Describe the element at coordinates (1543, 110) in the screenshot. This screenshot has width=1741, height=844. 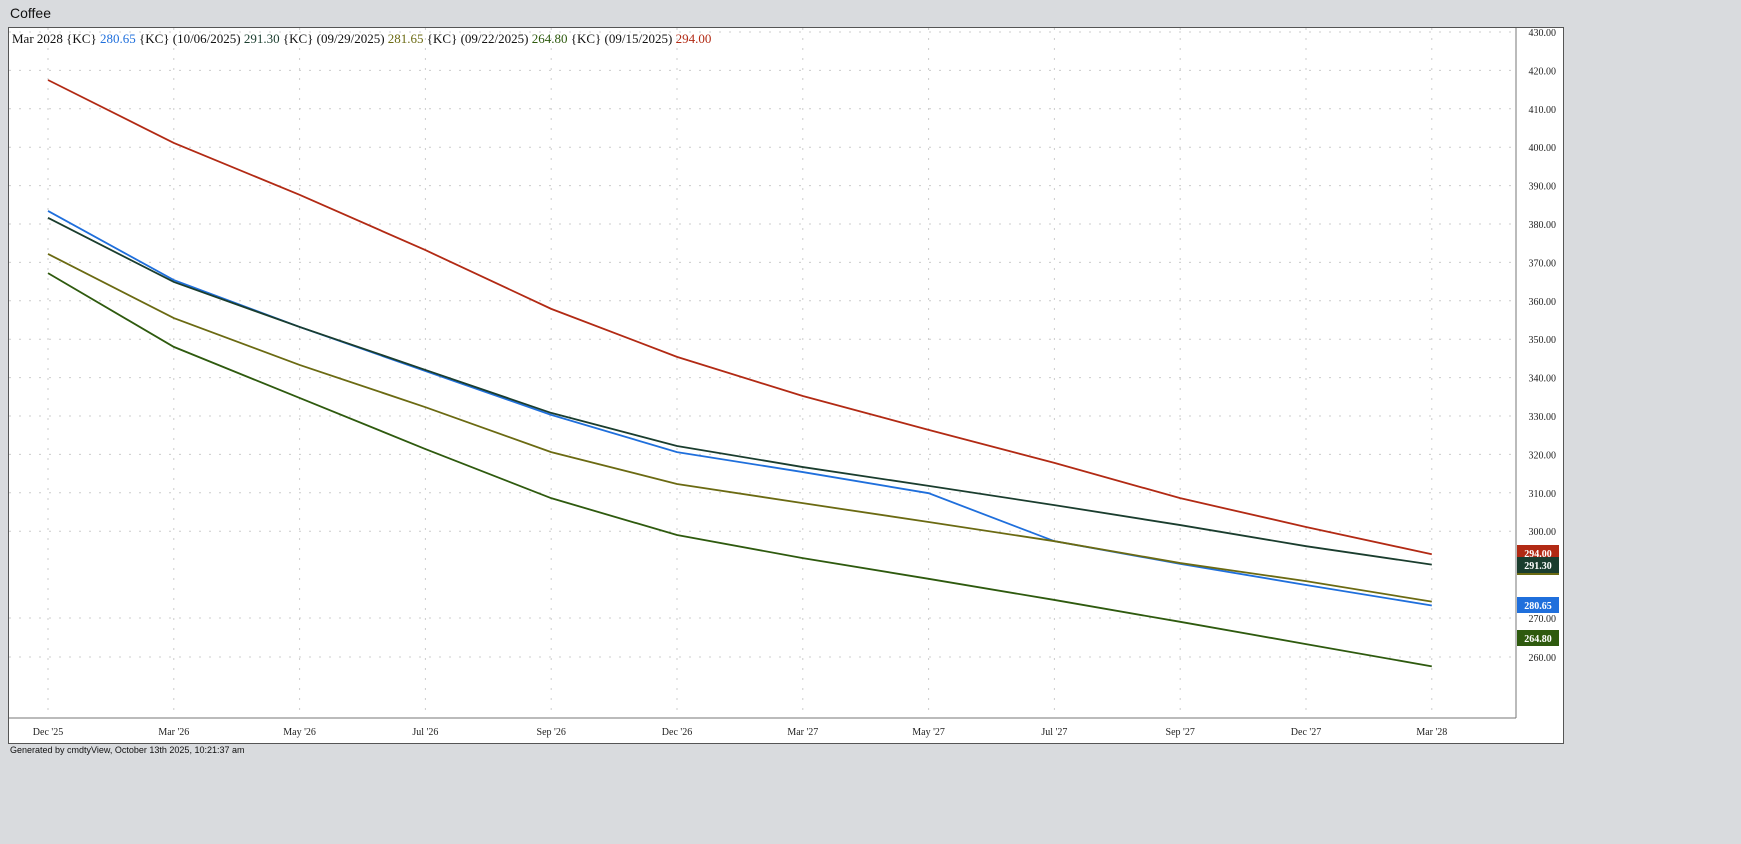
I see `y-tick-label: 410.00` at that location.